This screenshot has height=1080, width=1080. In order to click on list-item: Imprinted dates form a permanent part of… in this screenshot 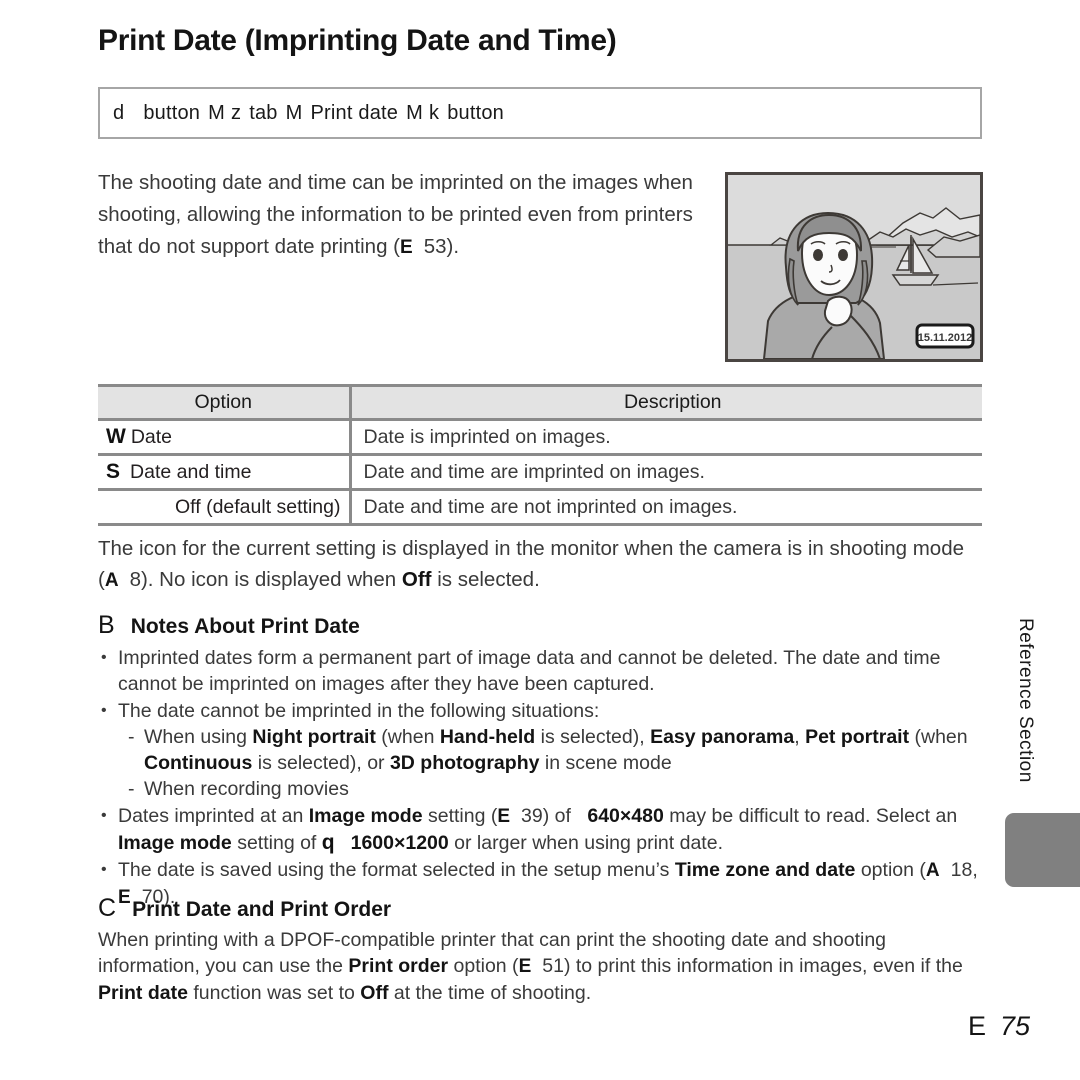, I will do `click(543, 671)`.